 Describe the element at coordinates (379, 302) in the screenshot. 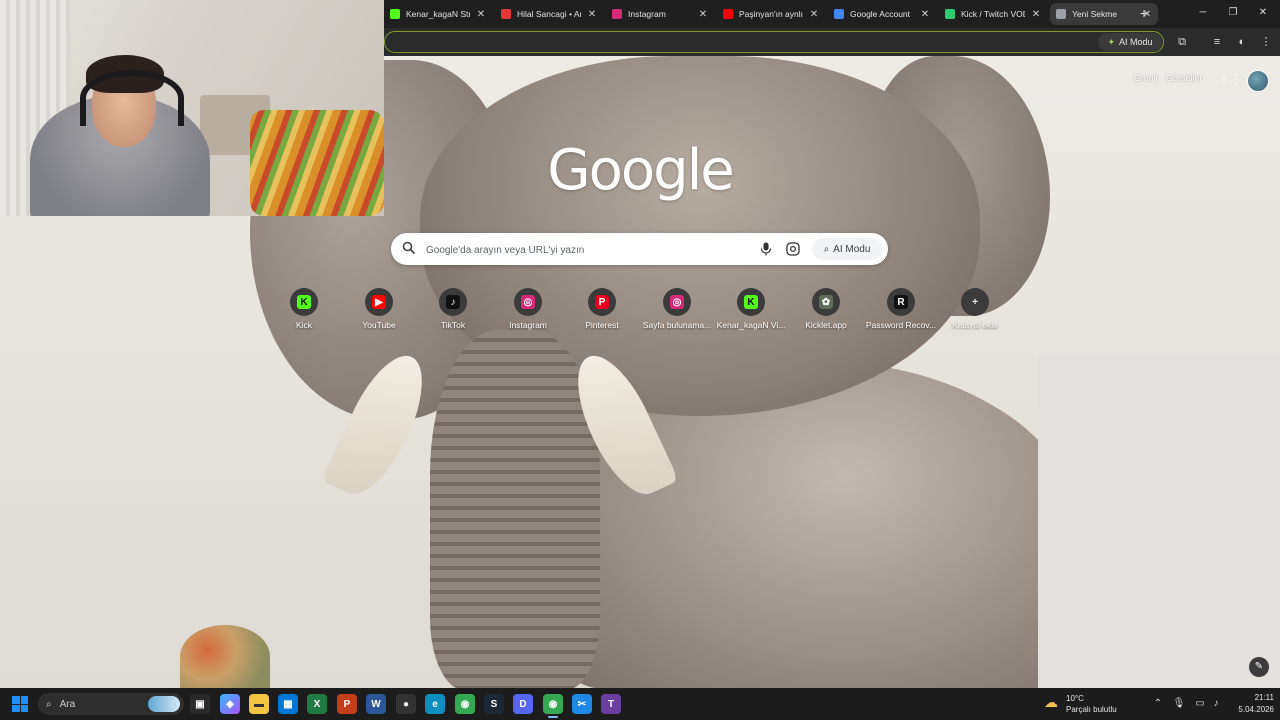

I see `shortcut-tile: ▶` at that location.